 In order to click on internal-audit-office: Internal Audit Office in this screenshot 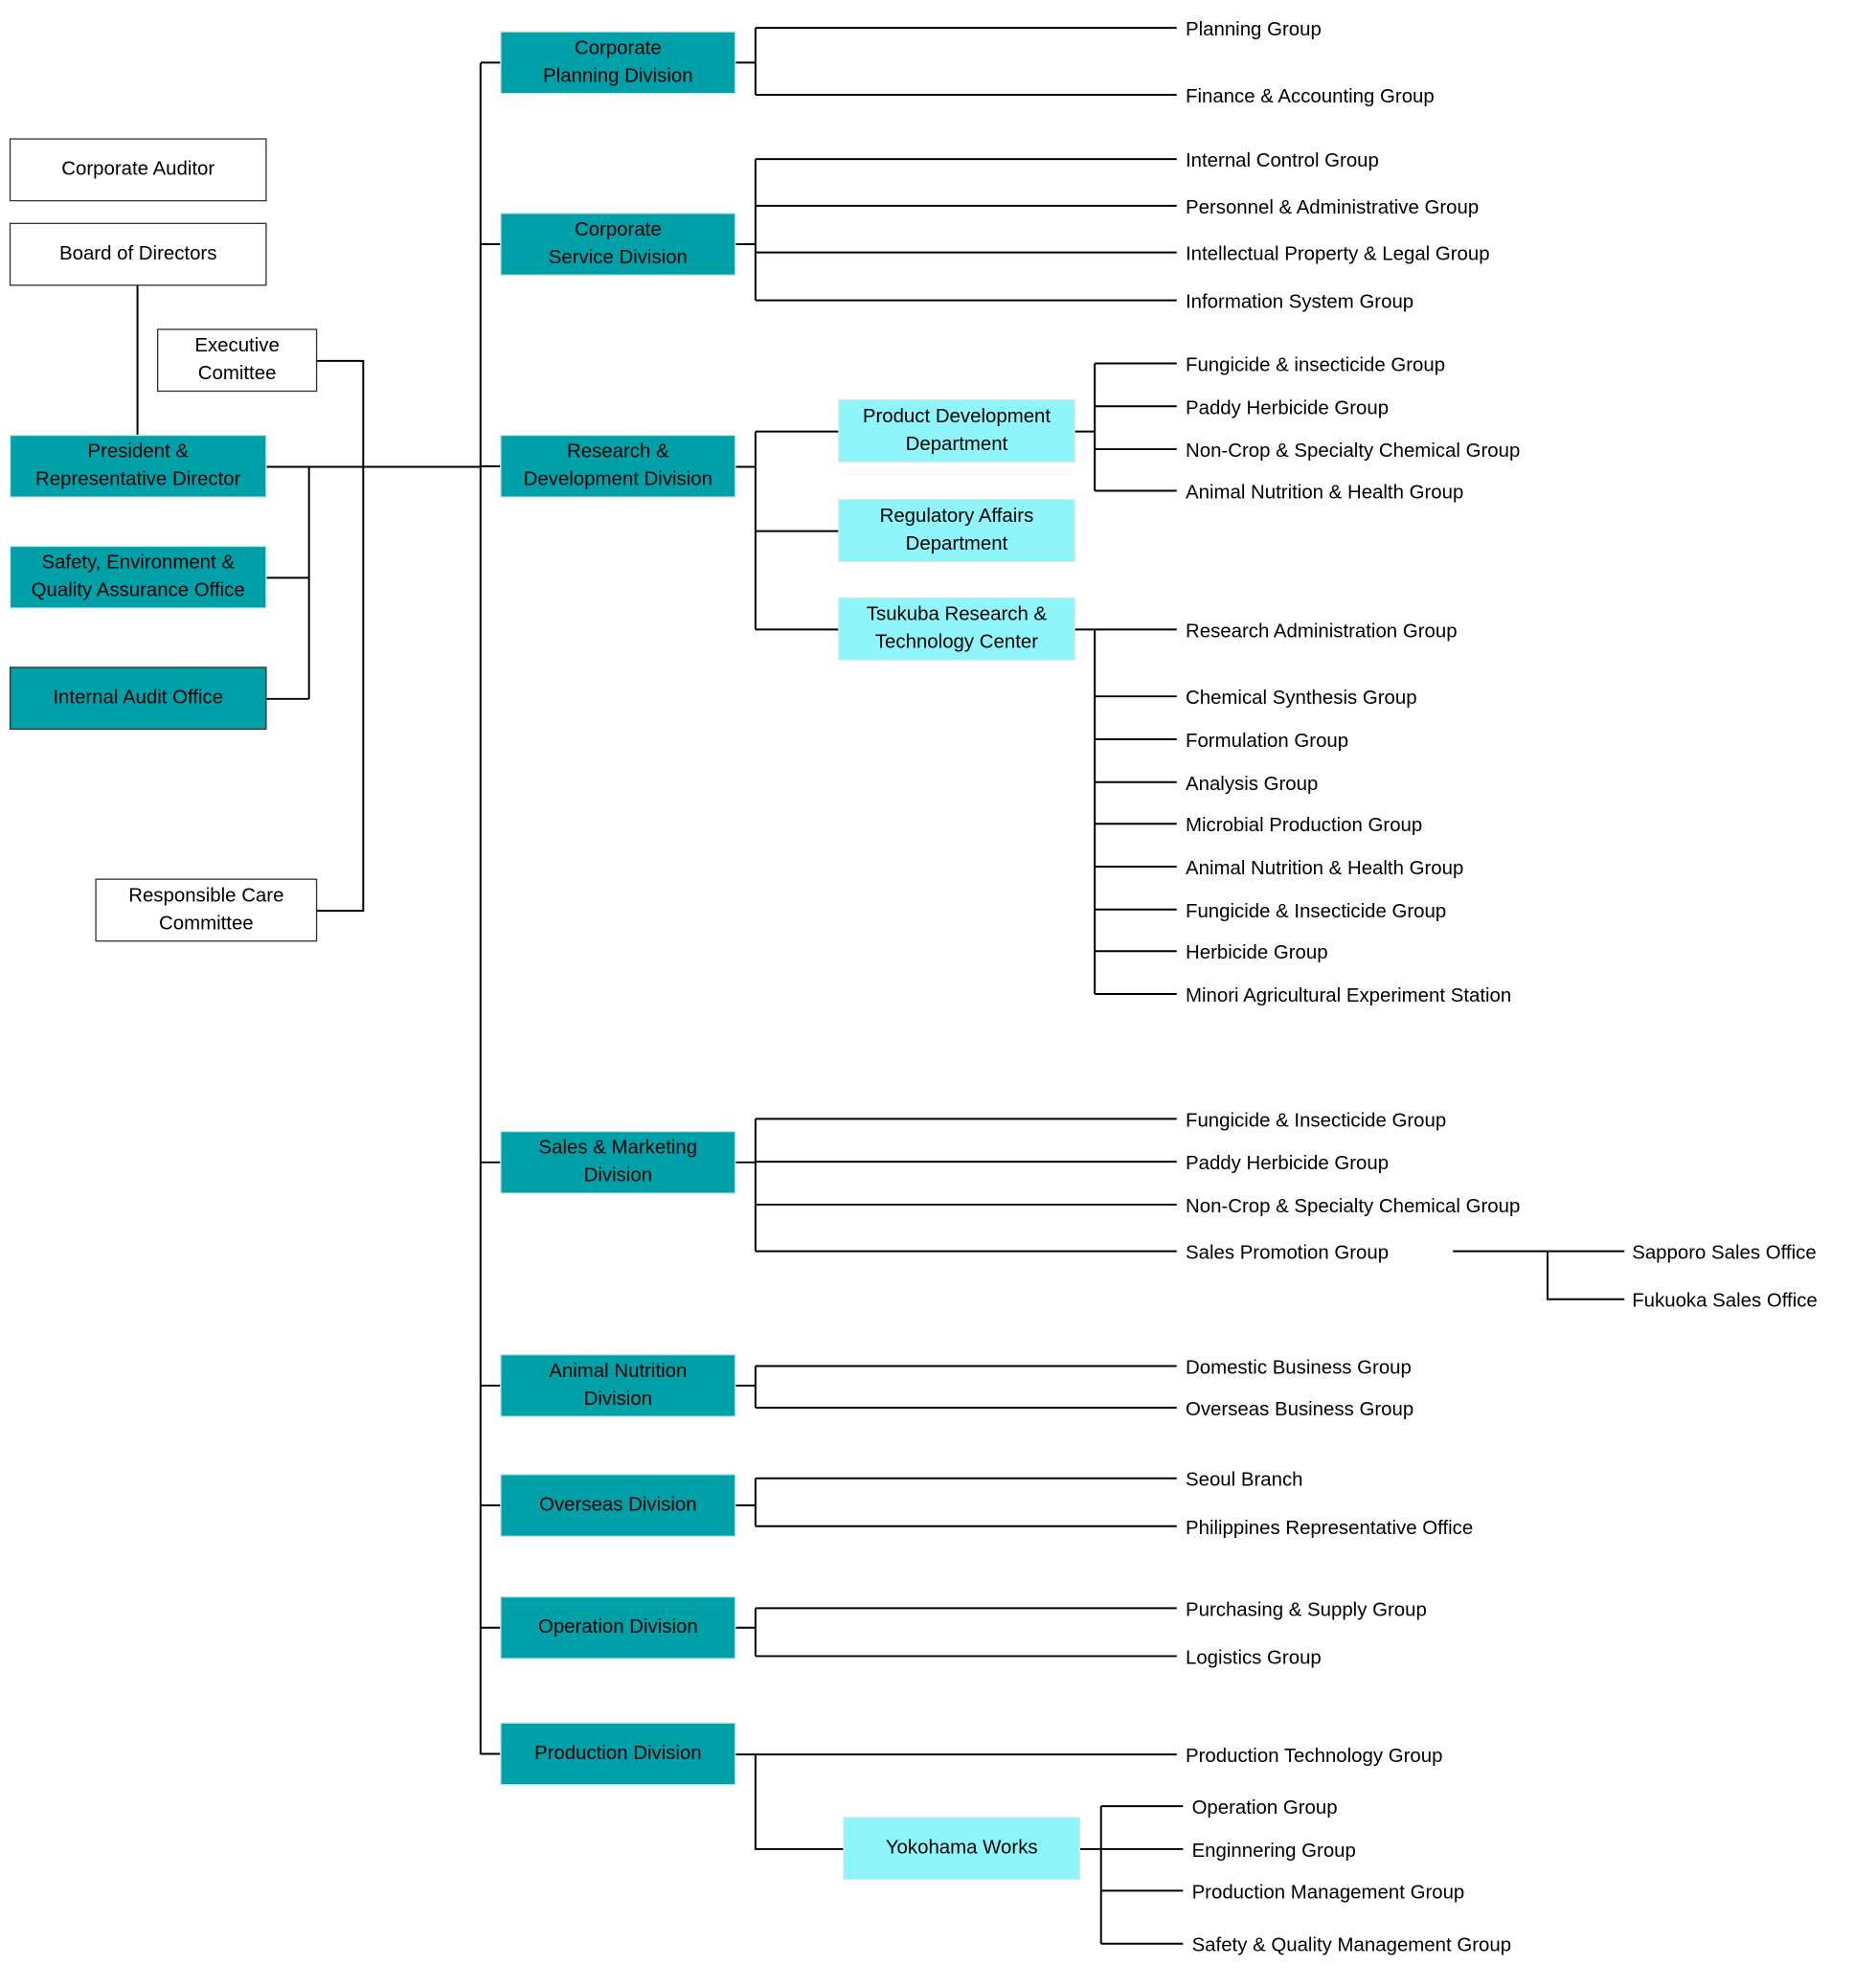, I will do `click(138, 698)`.